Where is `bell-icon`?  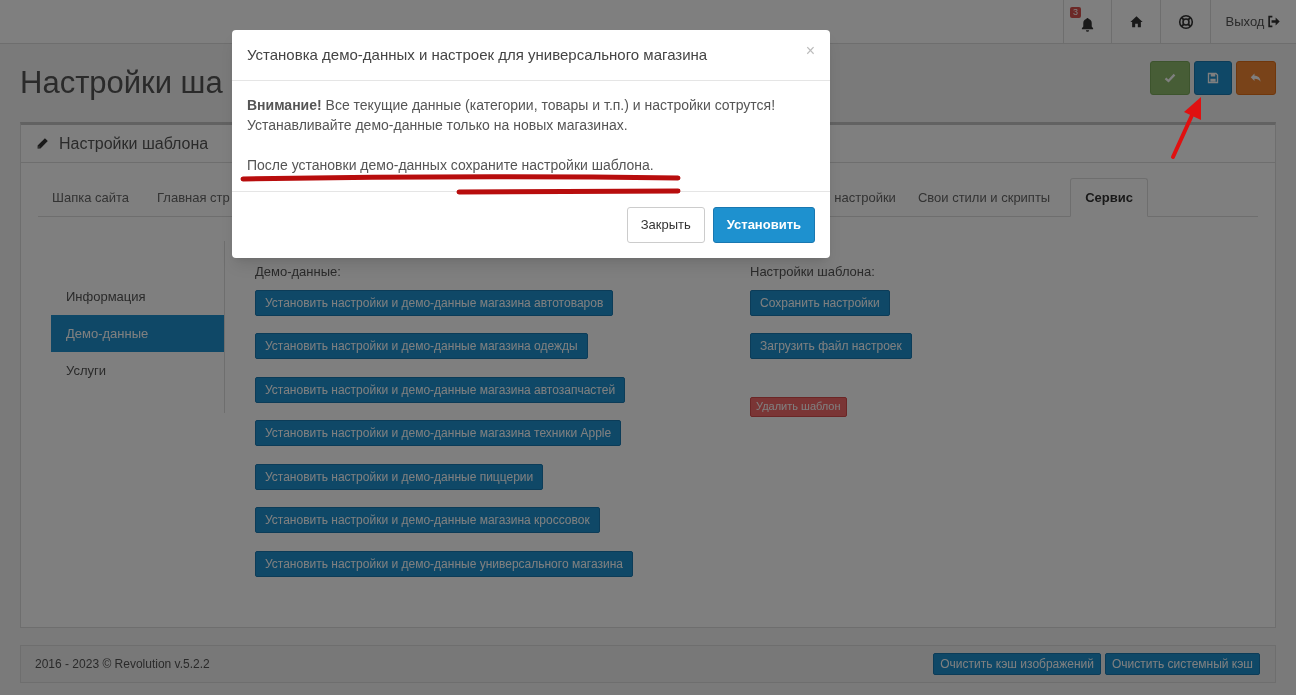 bell-icon is located at coordinates (1087, 24).